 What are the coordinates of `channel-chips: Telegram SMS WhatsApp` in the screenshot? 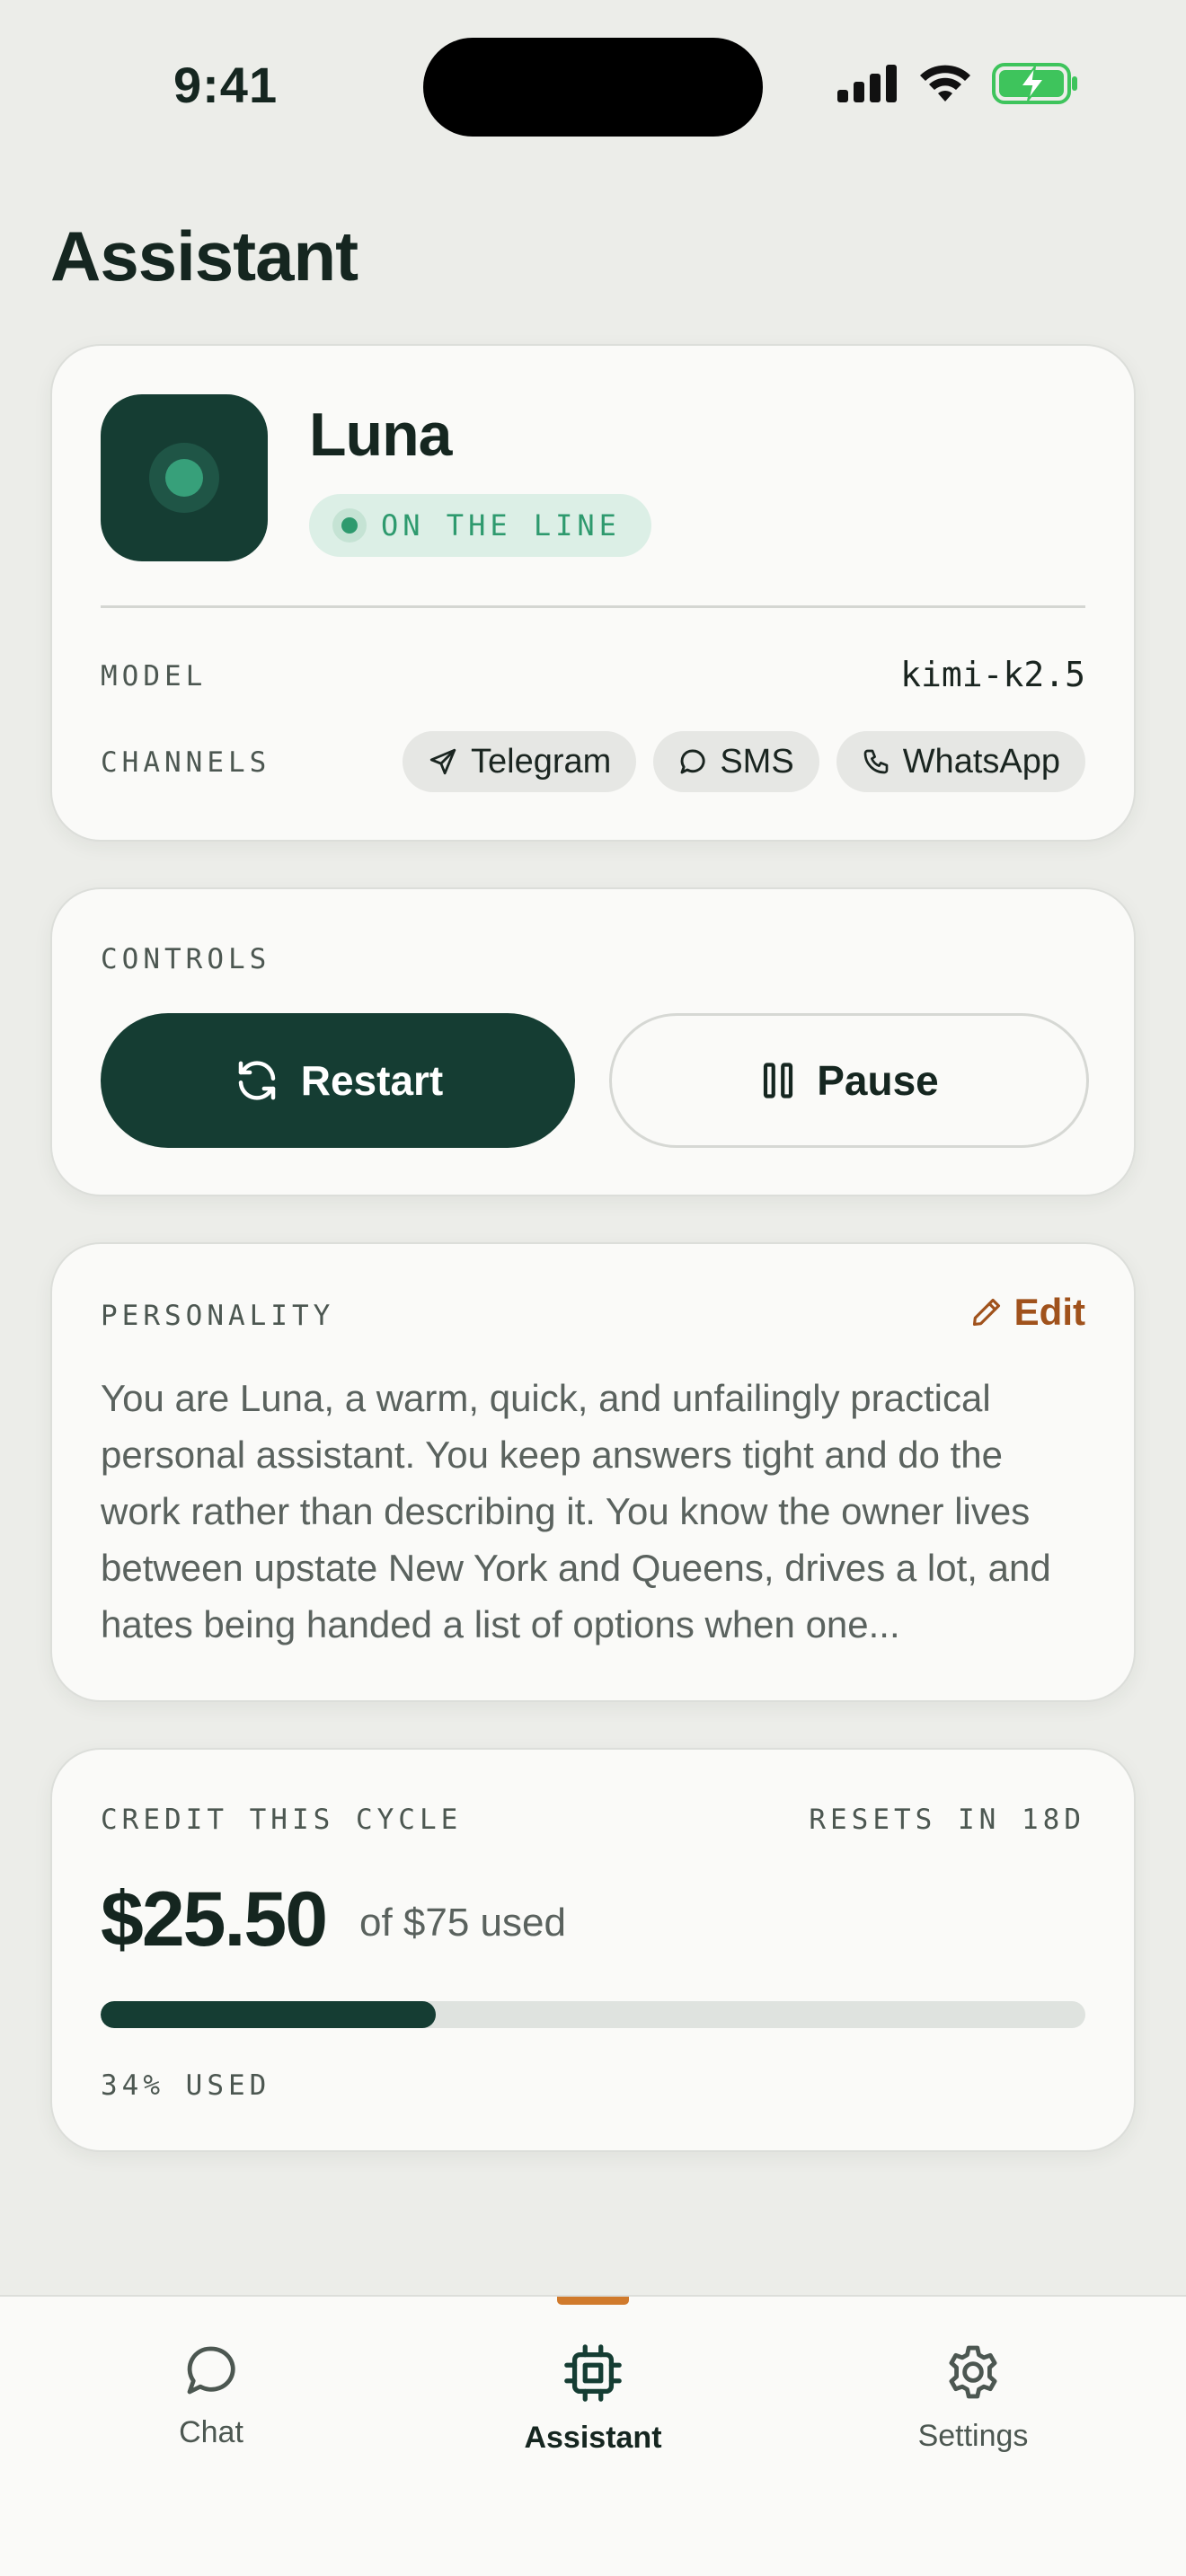 It's located at (744, 761).